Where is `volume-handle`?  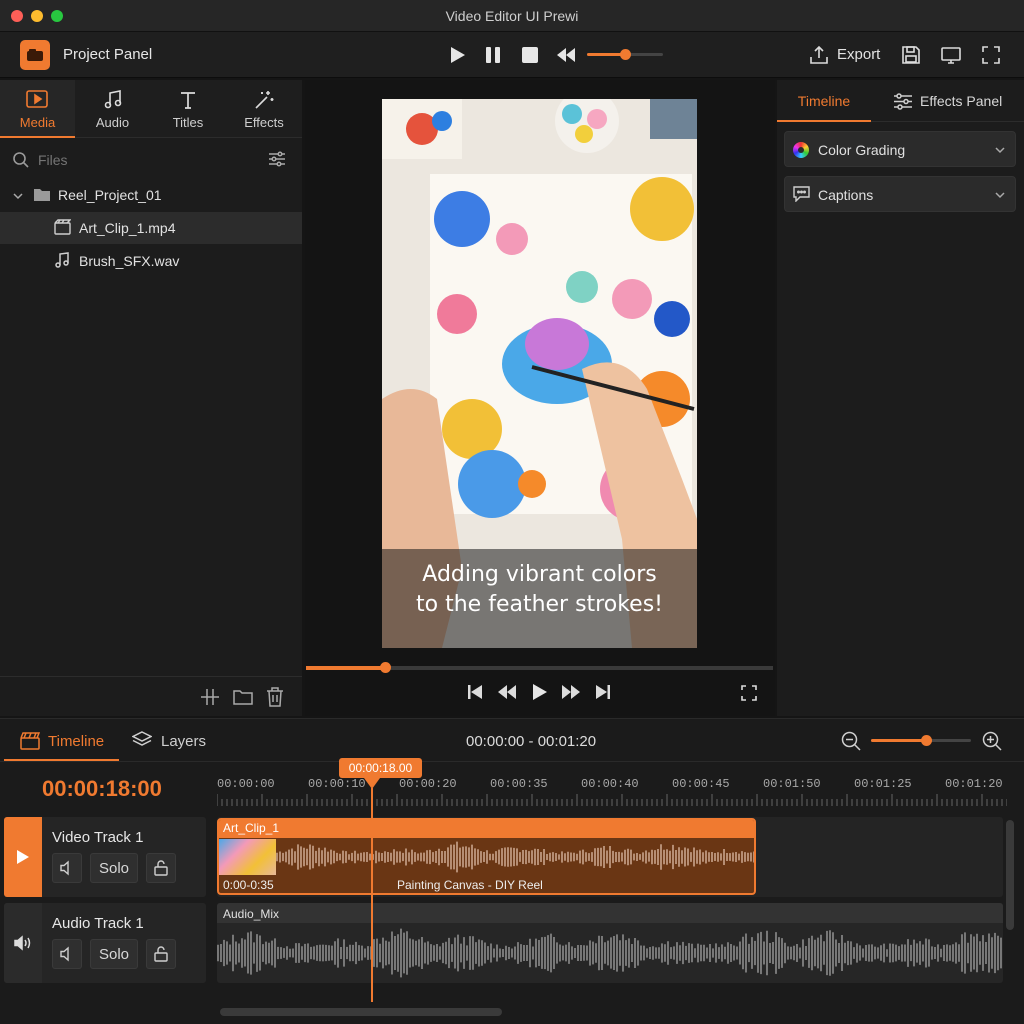
volume-handle is located at coordinates (625, 54).